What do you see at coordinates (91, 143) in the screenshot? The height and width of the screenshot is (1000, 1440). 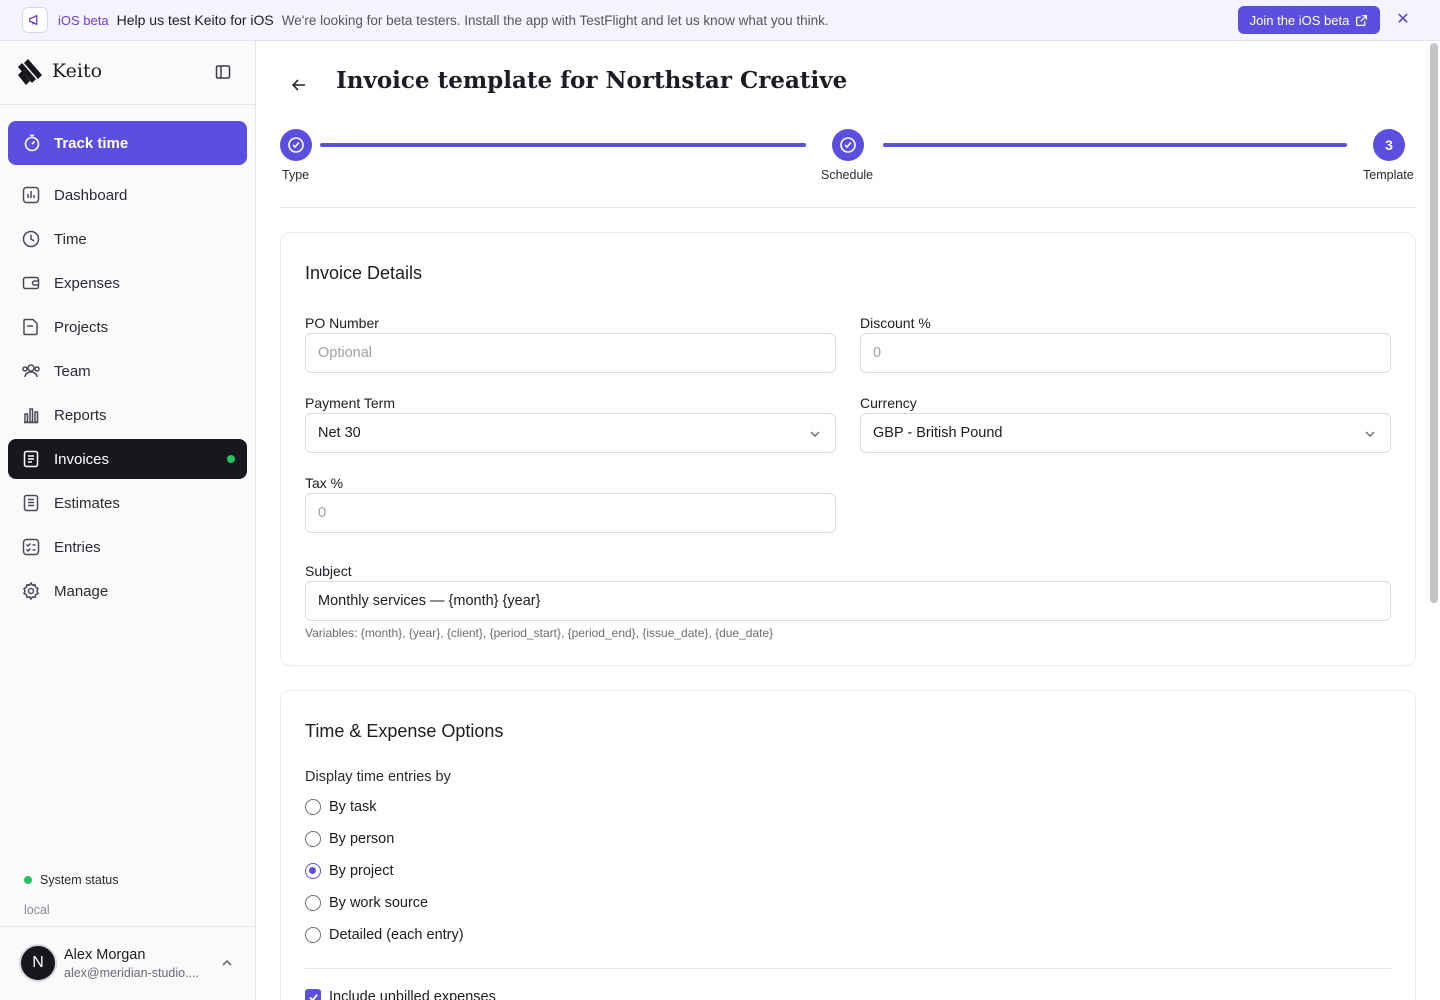 I see `track-time-label: Track time` at bounding box center [91, 143].